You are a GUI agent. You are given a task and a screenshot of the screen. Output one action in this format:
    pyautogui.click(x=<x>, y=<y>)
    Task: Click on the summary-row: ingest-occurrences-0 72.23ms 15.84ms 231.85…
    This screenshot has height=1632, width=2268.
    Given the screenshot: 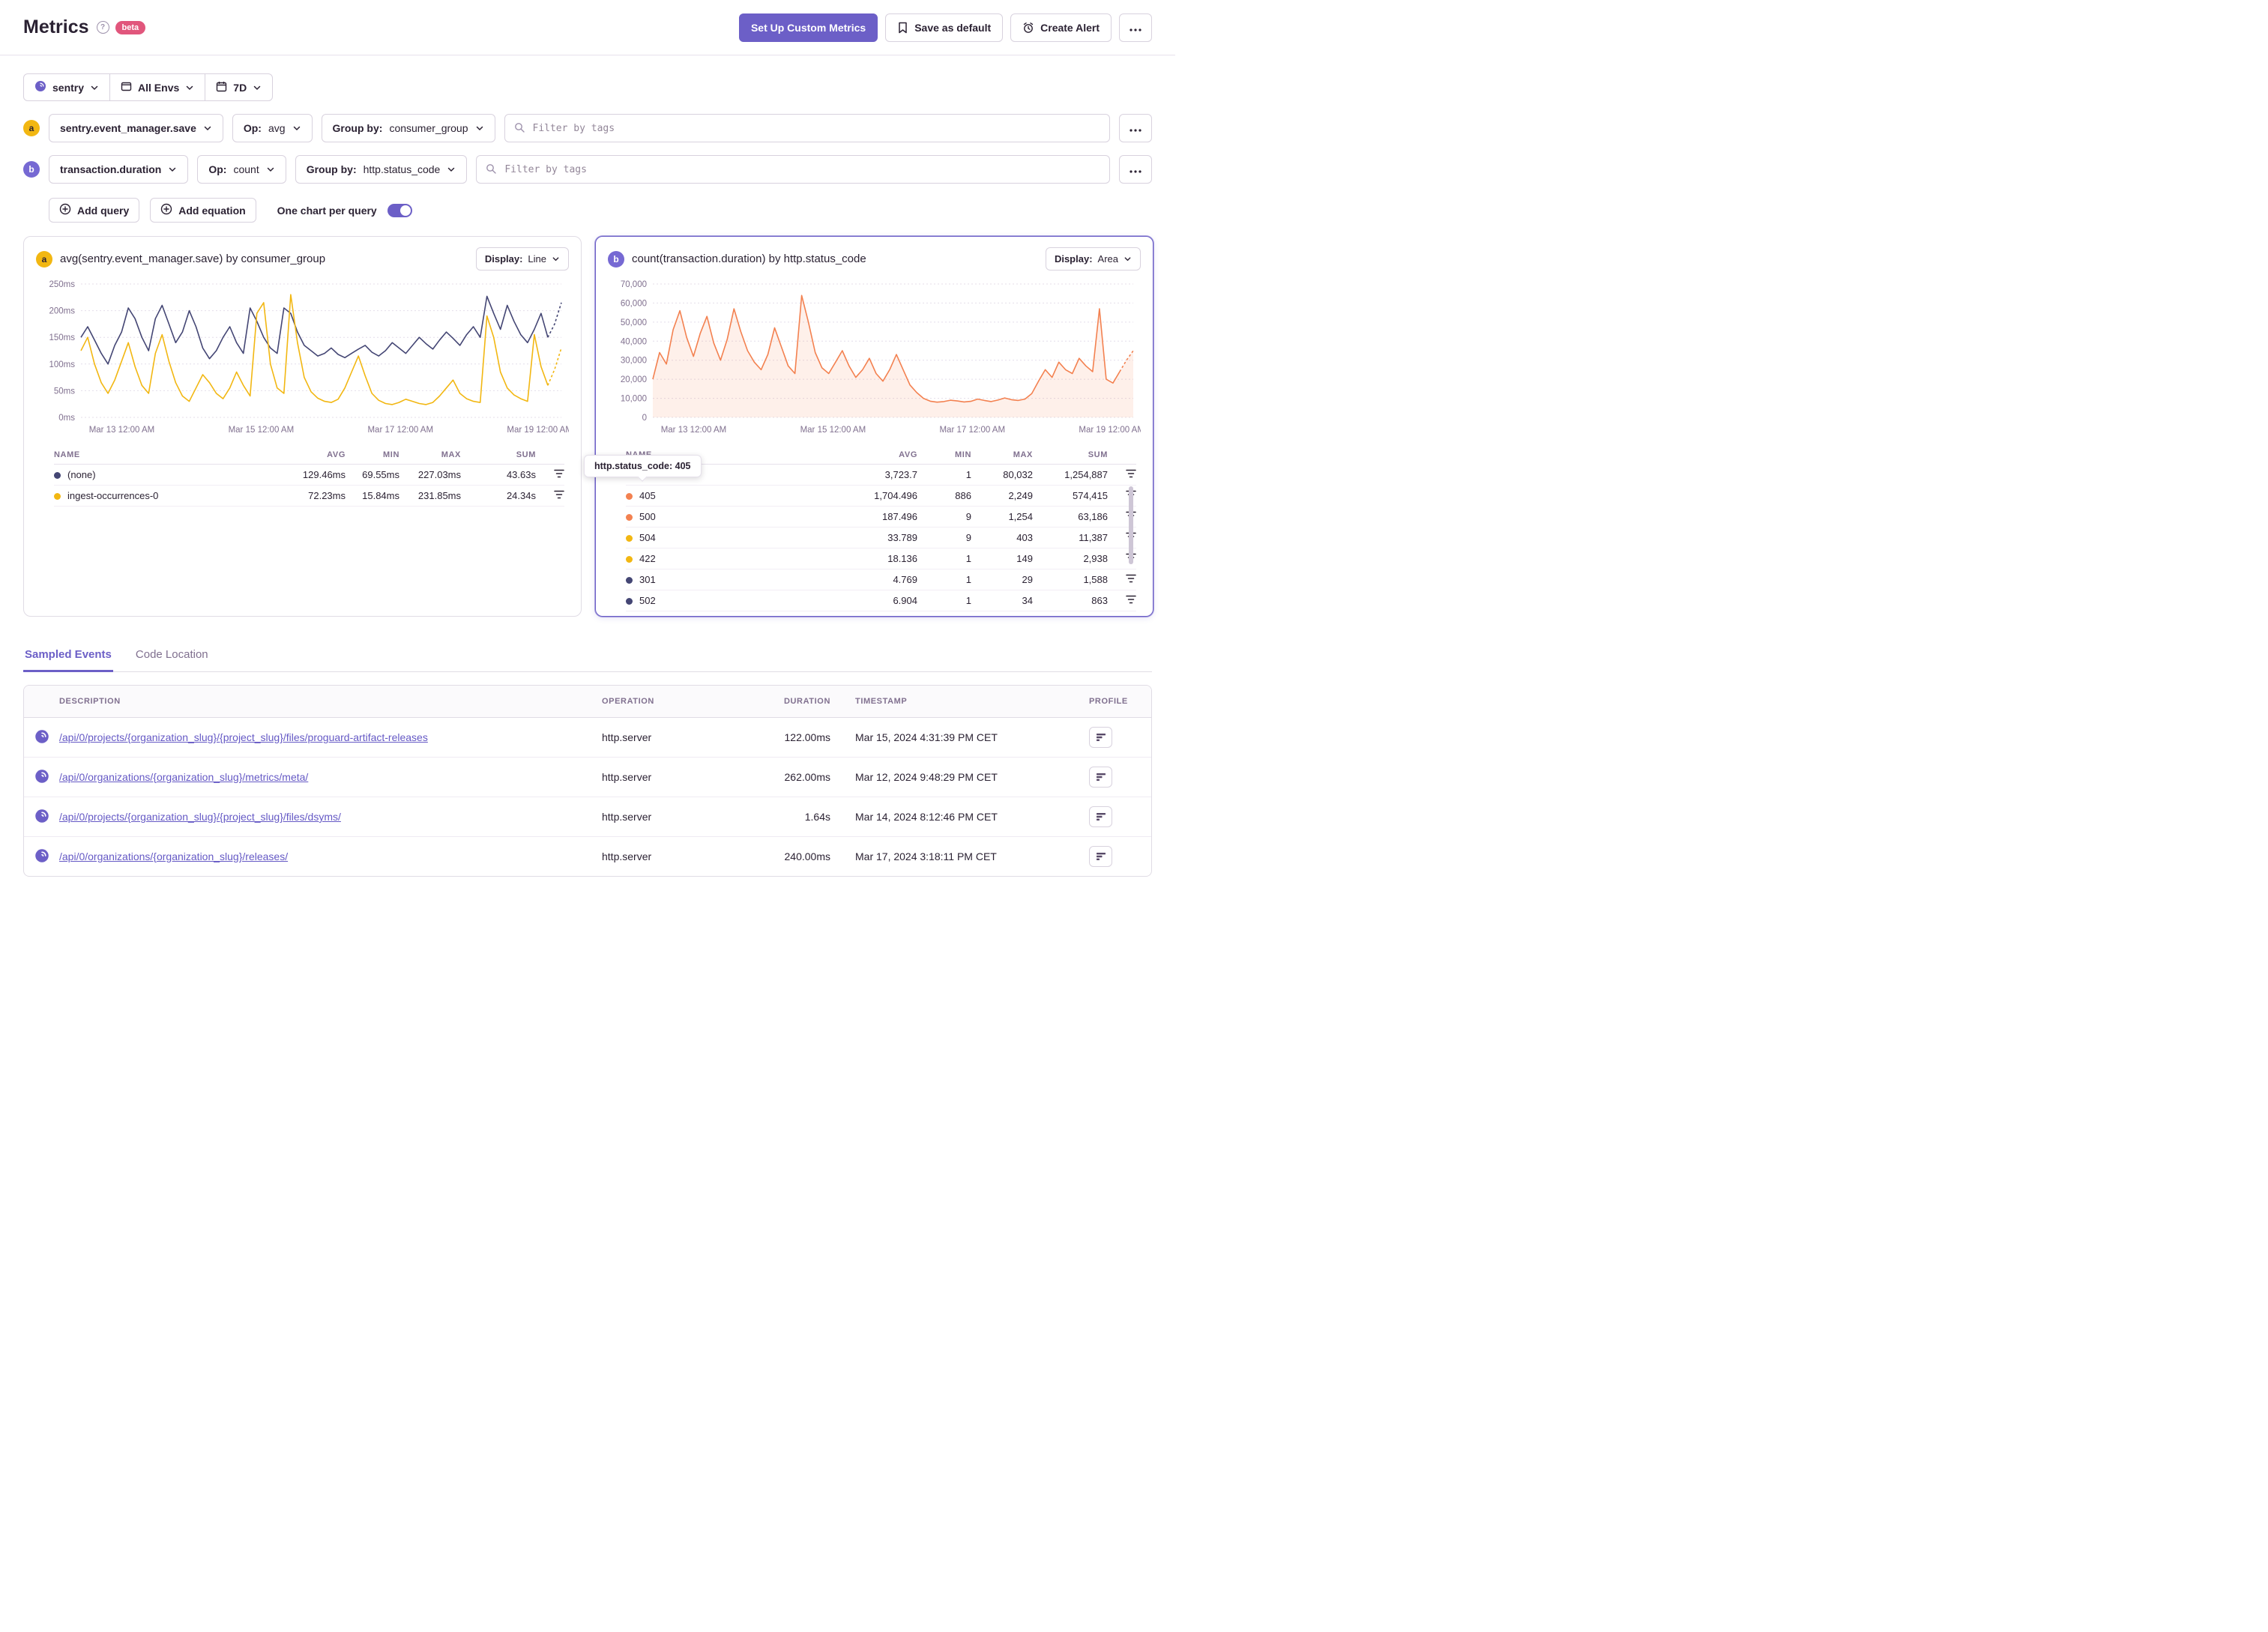 What is the action you would take?
    pyautogui.click(x=309, y=496)
    